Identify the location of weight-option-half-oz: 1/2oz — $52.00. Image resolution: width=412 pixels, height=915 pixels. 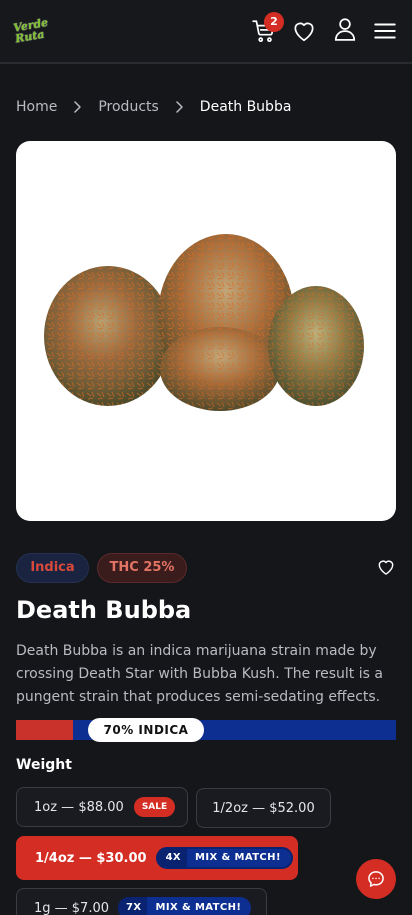
(263, 808).